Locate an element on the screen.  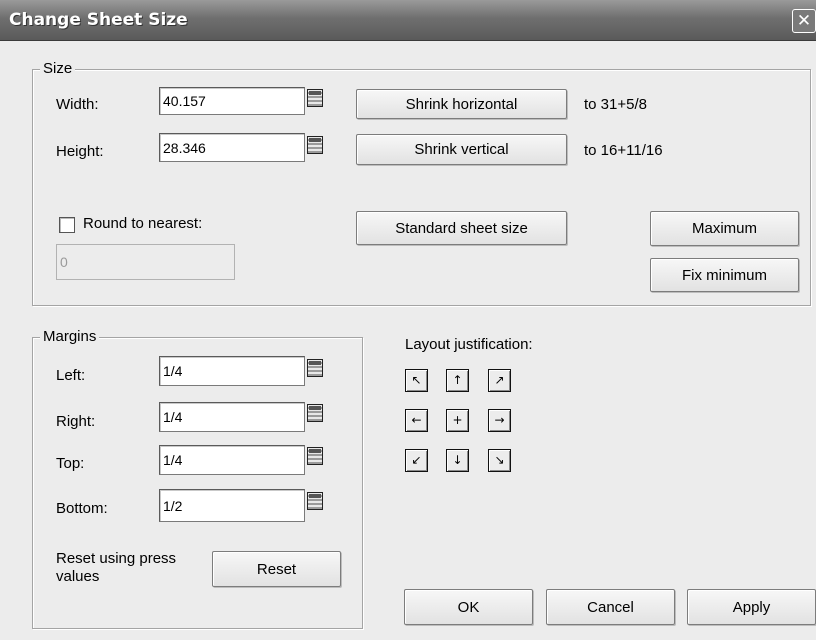
maximum-button: Maximum is located at coordinates (724, 228).